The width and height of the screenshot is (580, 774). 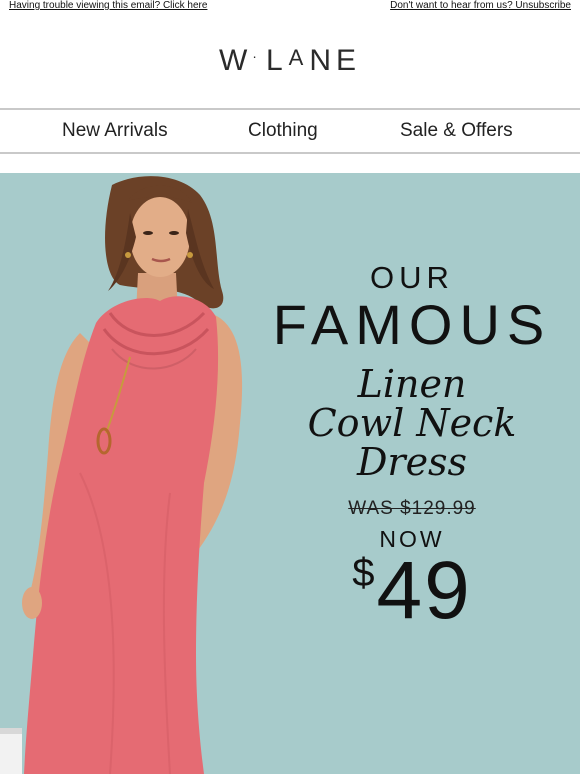 What do you see at coordinates (456, 131) in the screenshot?
I see `nav-sale-offers: Sale & Offers` at bounding box center [456, 131].